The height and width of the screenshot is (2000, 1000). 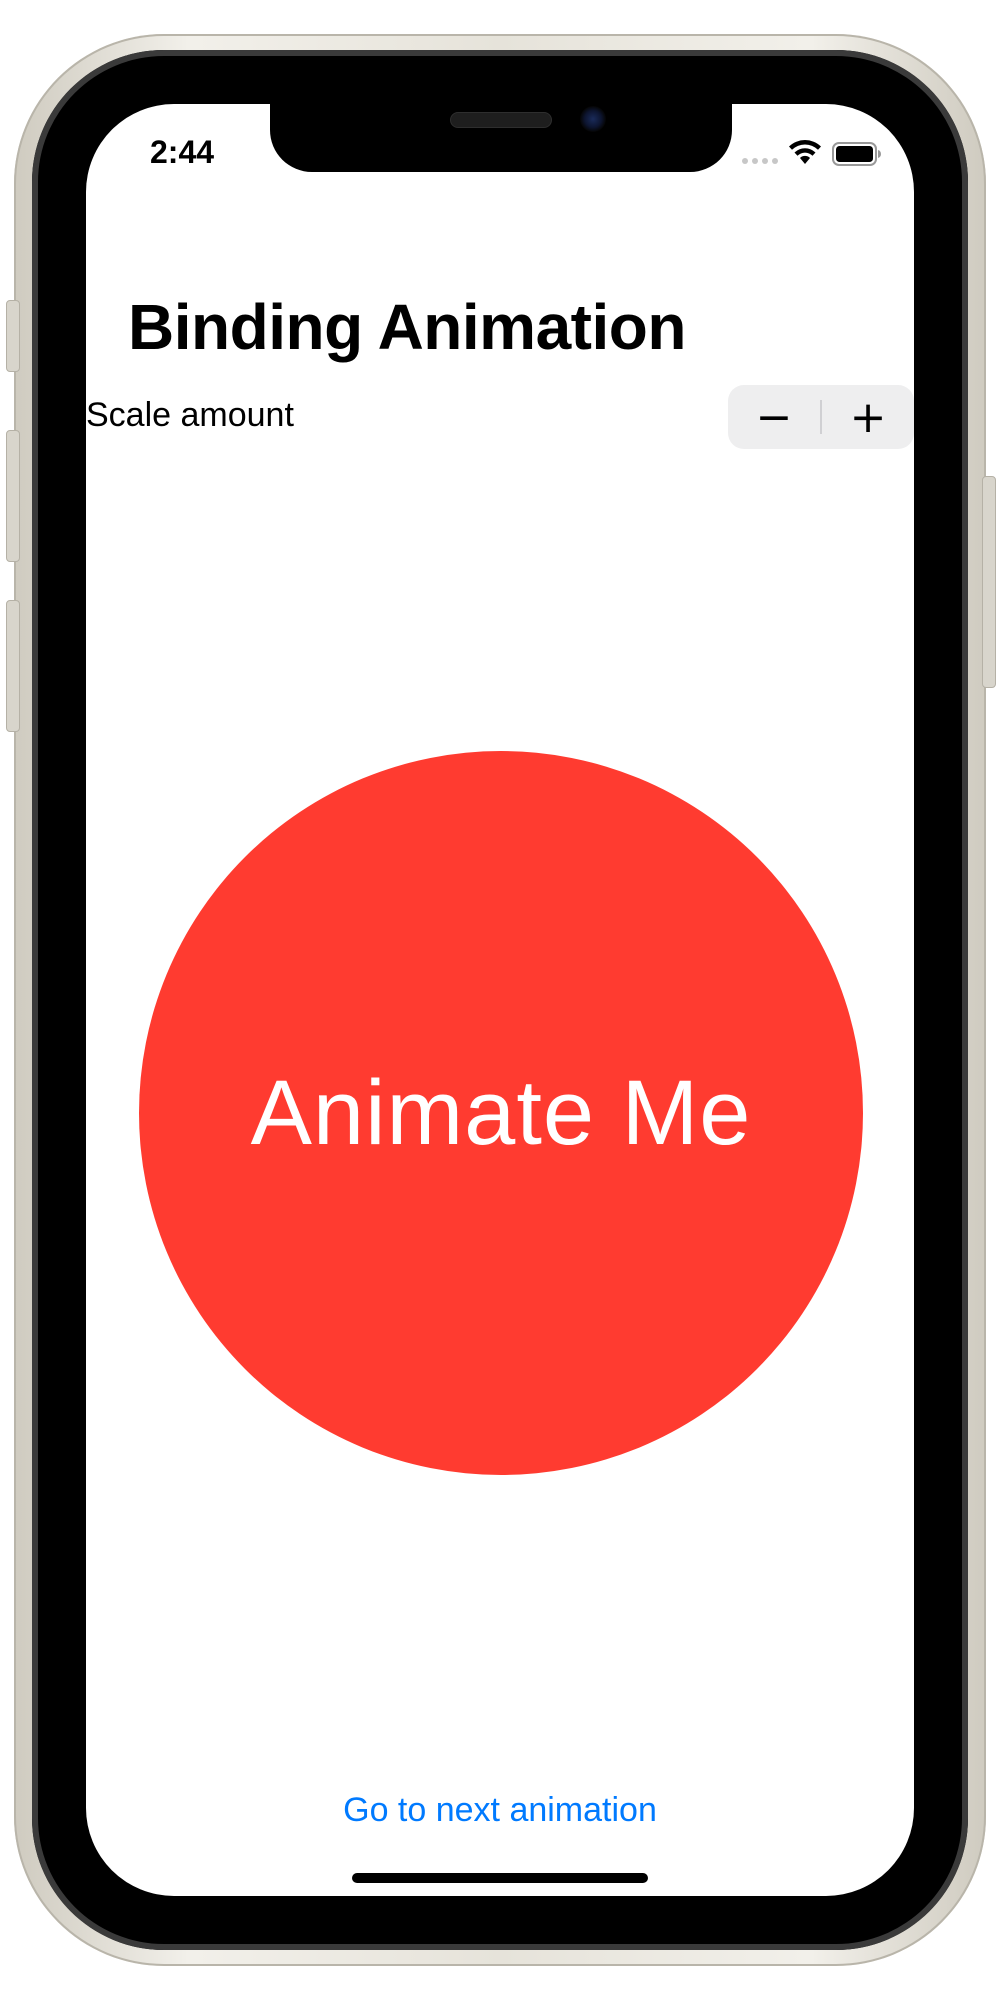 I want to click on status-bar-time: 2:44, so click(x=182, y=152).